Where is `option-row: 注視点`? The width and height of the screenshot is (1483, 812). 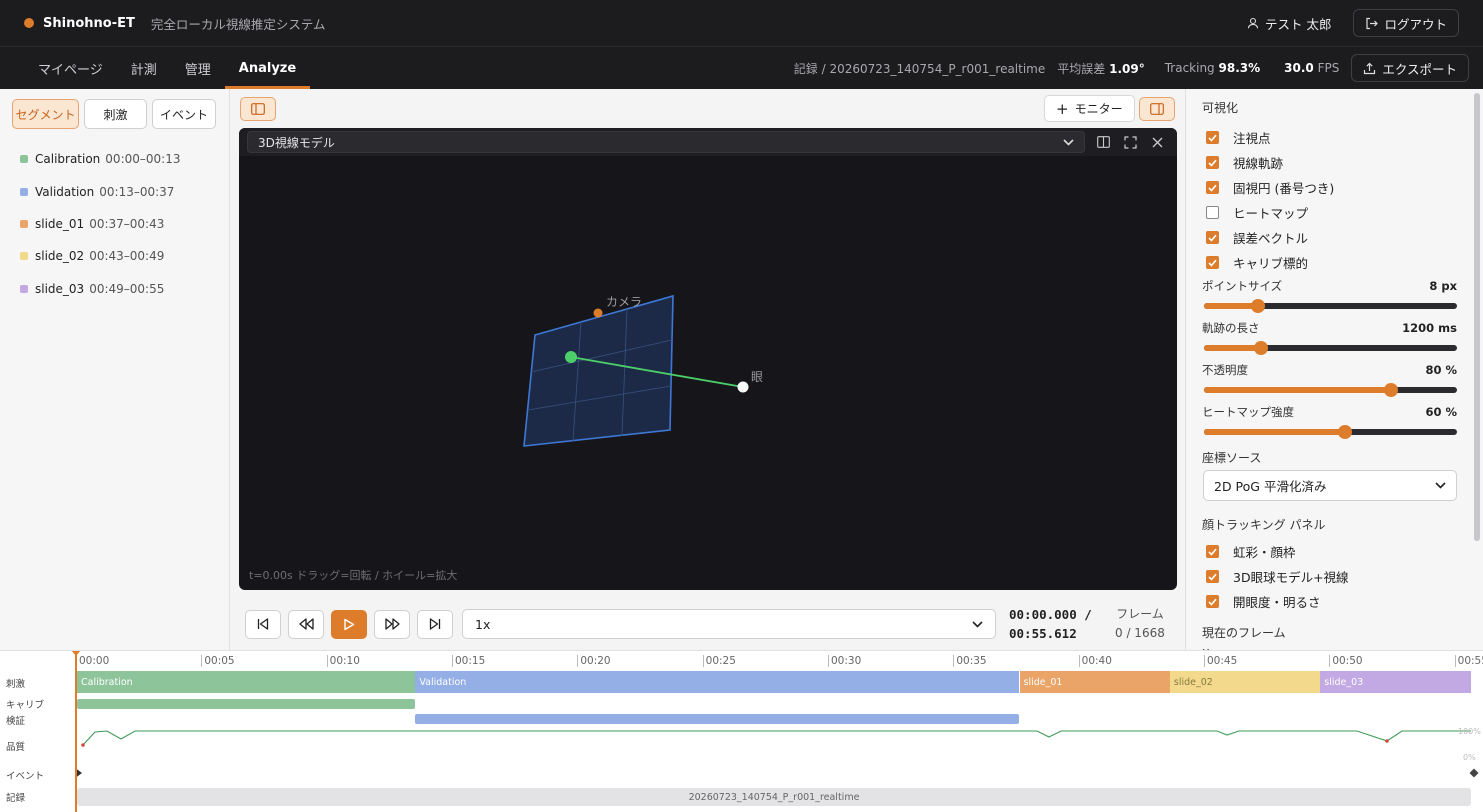 option-row: 注視点 is located at coordinates (1329, 137).